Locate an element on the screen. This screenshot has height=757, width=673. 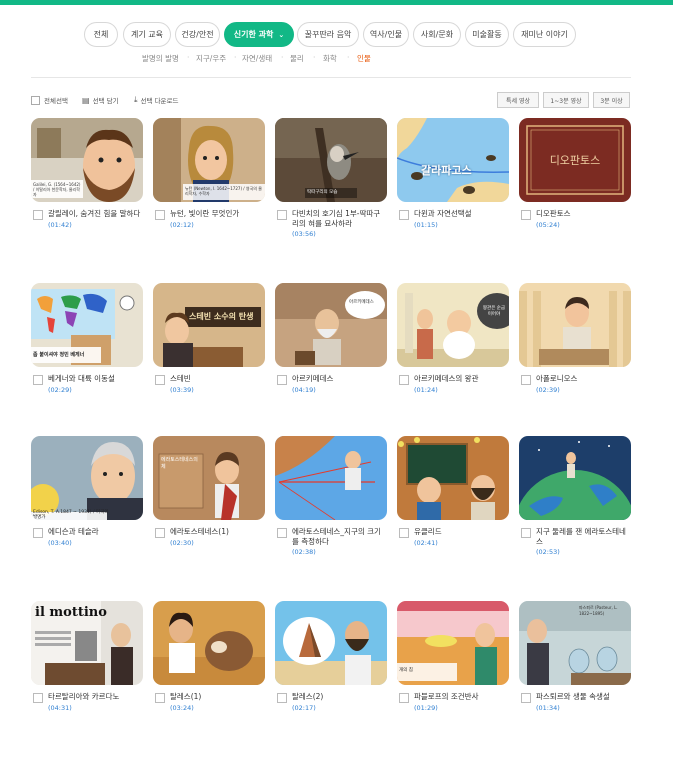
video-card: 갈라파고스 다윈과 자연선택설 (01:15) is located at coordinates (453, 173).